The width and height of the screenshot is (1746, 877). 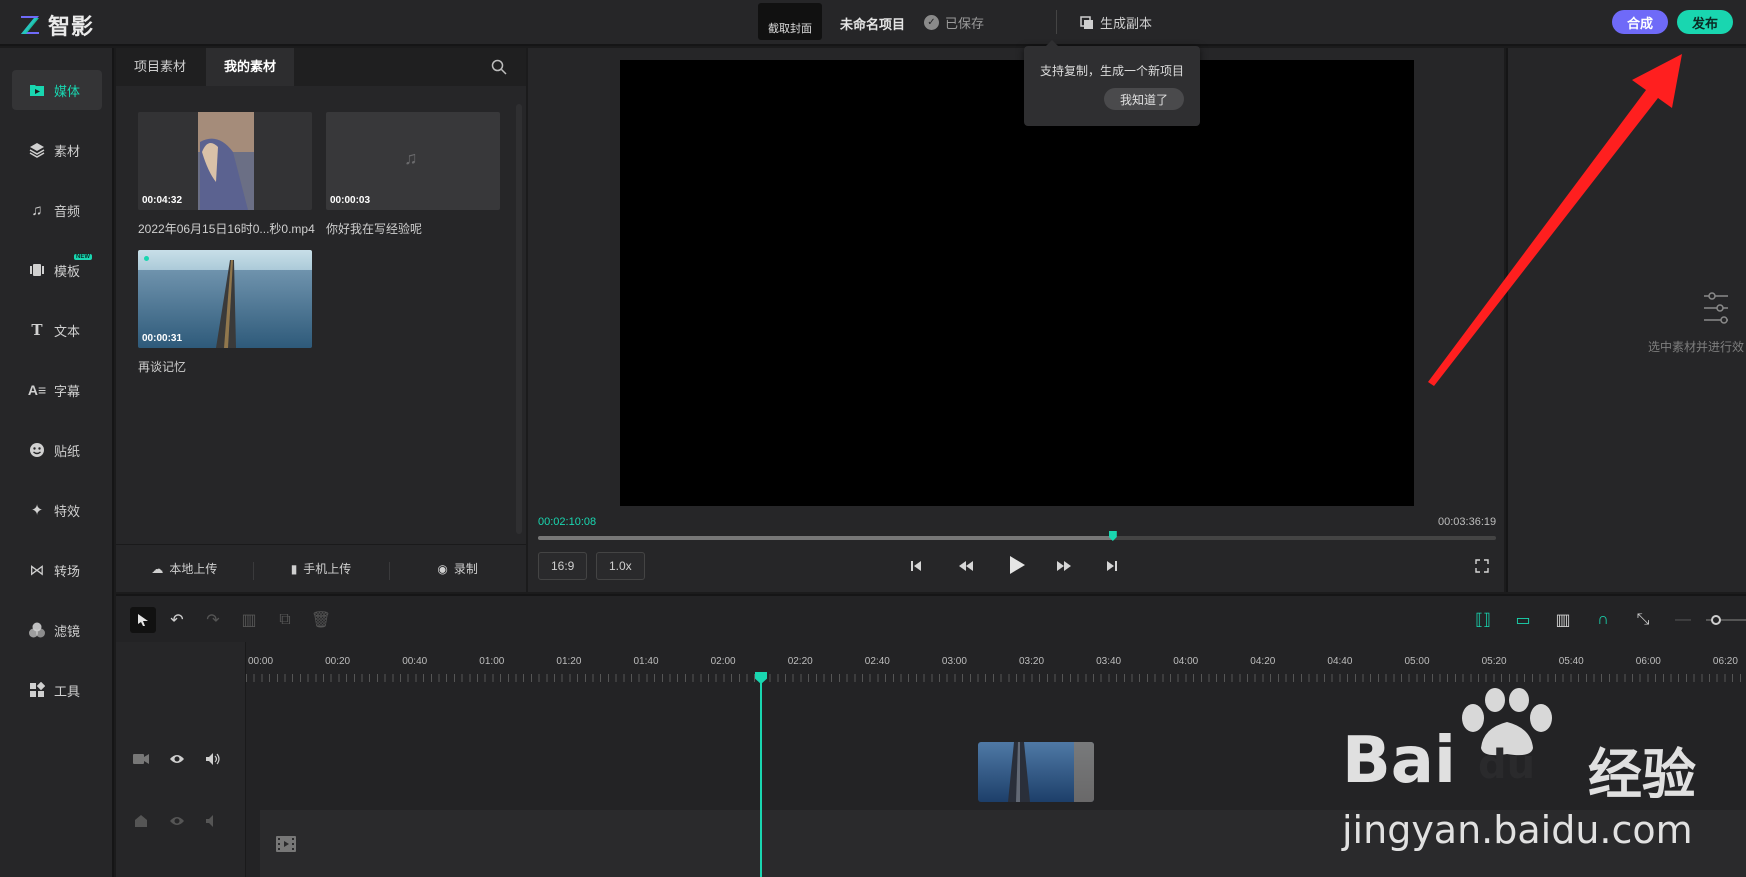 What do you see at coordinates (1523, 620) in the screenshot?
I see `fit-icon: ▭` at bounding box center [1523, 620].